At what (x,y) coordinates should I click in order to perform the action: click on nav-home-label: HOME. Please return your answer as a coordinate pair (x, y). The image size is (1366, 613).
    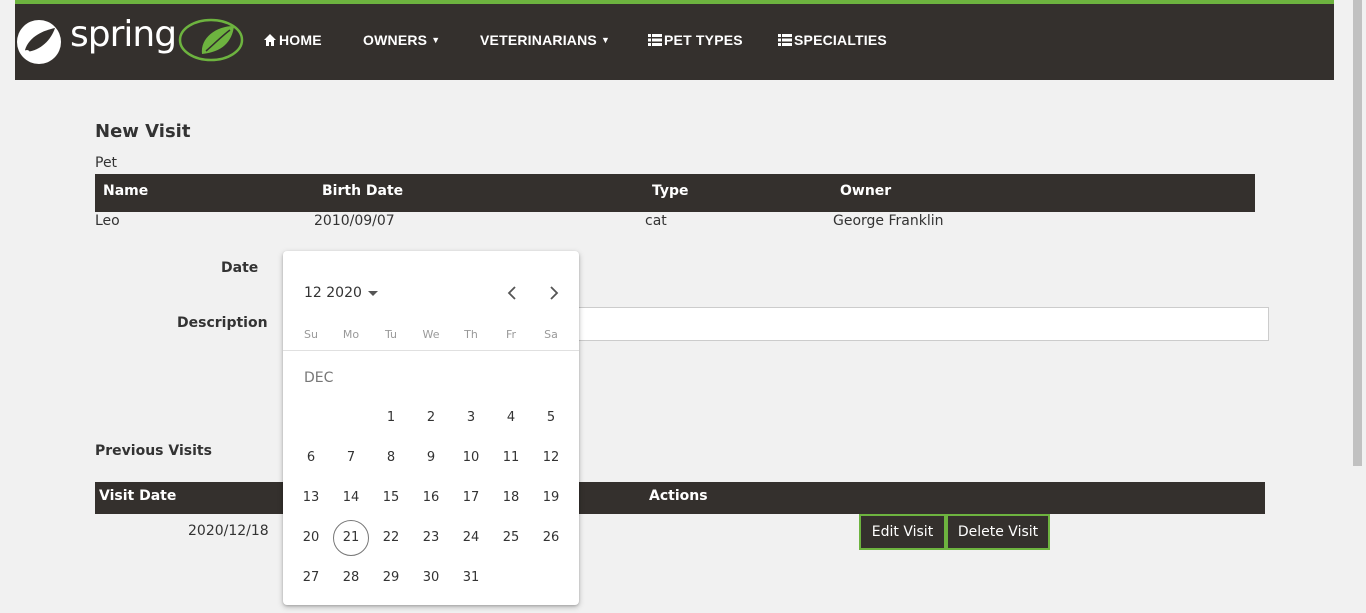
    Looking at the image, I should click on (300, 40).